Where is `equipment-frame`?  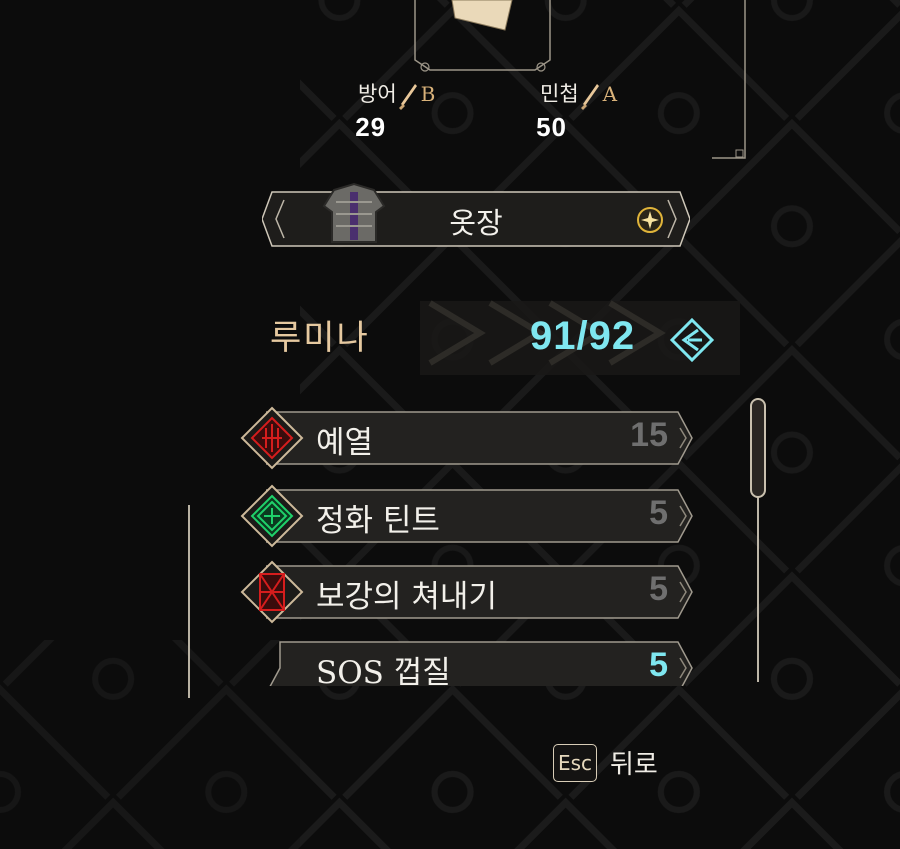
equipment-frame is located at coordinates (580, 79).